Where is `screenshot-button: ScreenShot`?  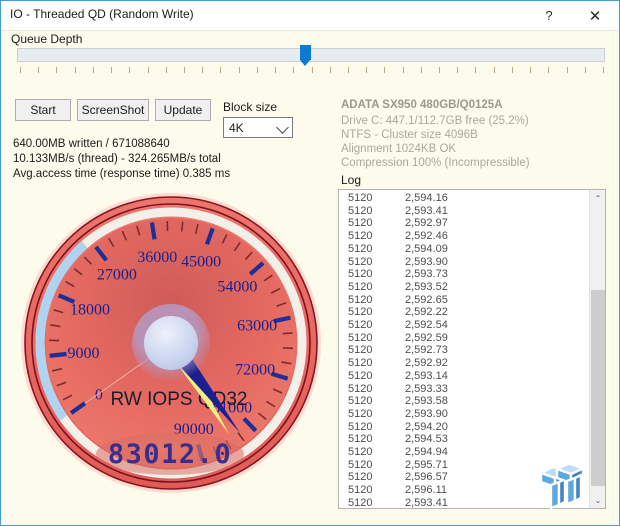
screenshot-button: ScreenShot is located at coordinates (113, 110).